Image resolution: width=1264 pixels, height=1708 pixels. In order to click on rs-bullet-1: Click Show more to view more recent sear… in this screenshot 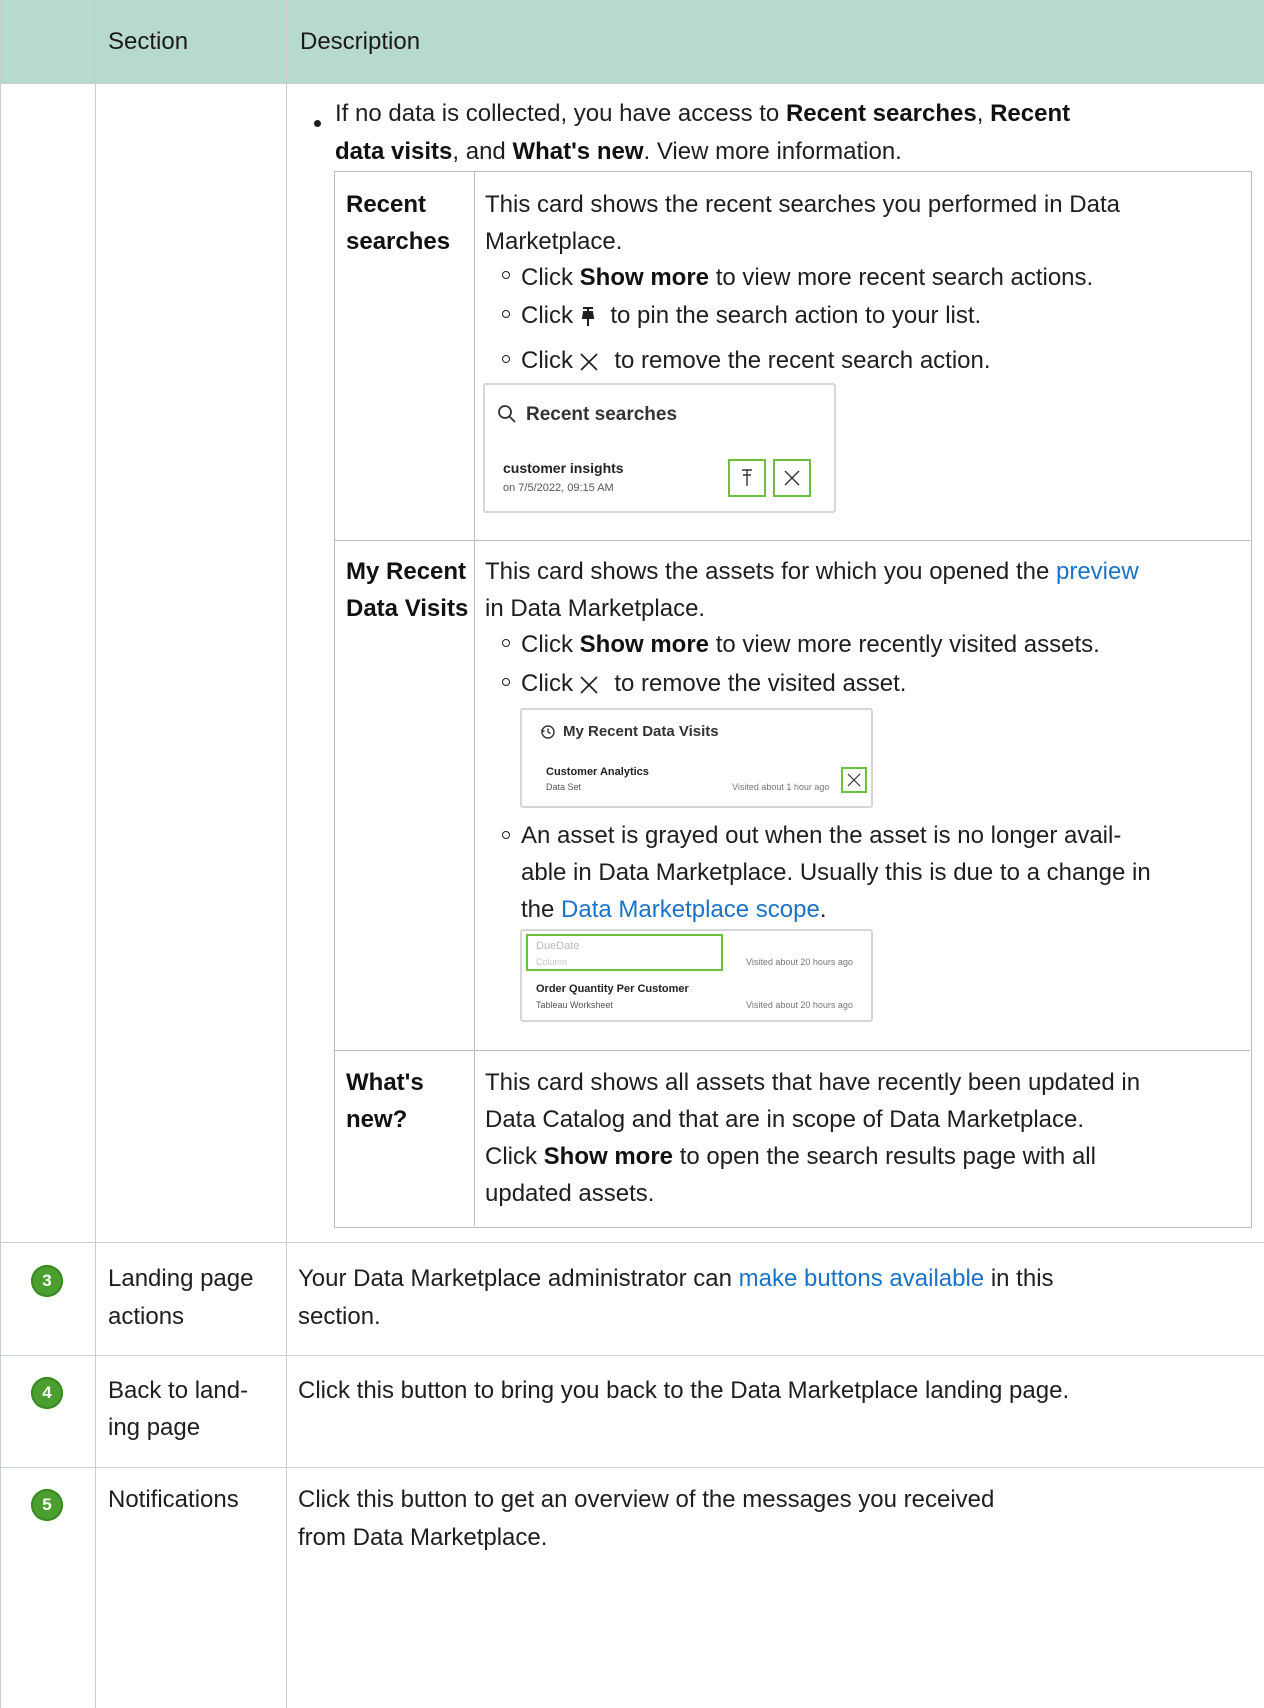, I will do `click(807, 277)`.